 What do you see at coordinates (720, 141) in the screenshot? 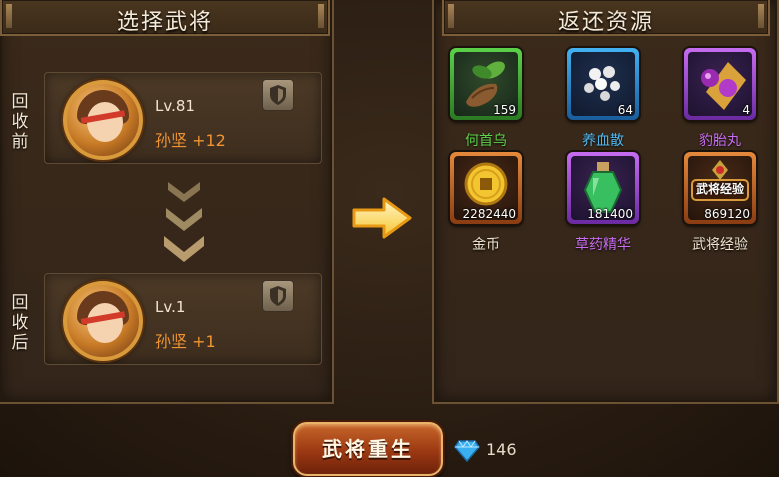
I see `item-name: 豹胎丸` at bounding box center [720, 141].